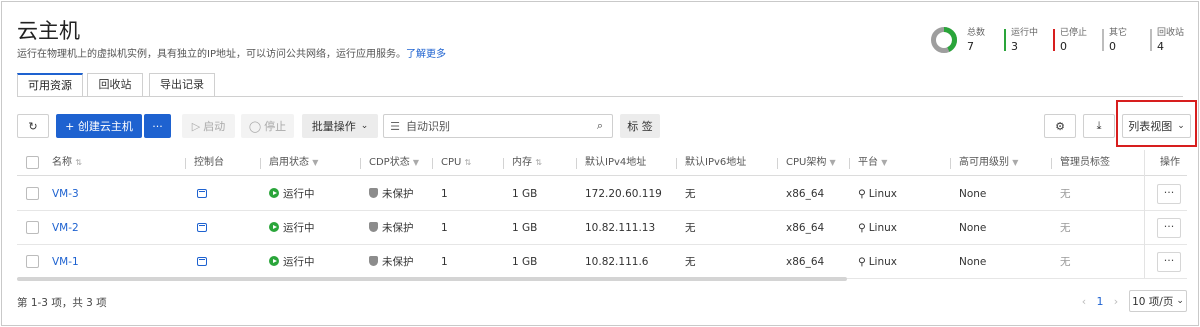  I want to click on col-ha: 高可用级别 ▼, so click(984, 163).